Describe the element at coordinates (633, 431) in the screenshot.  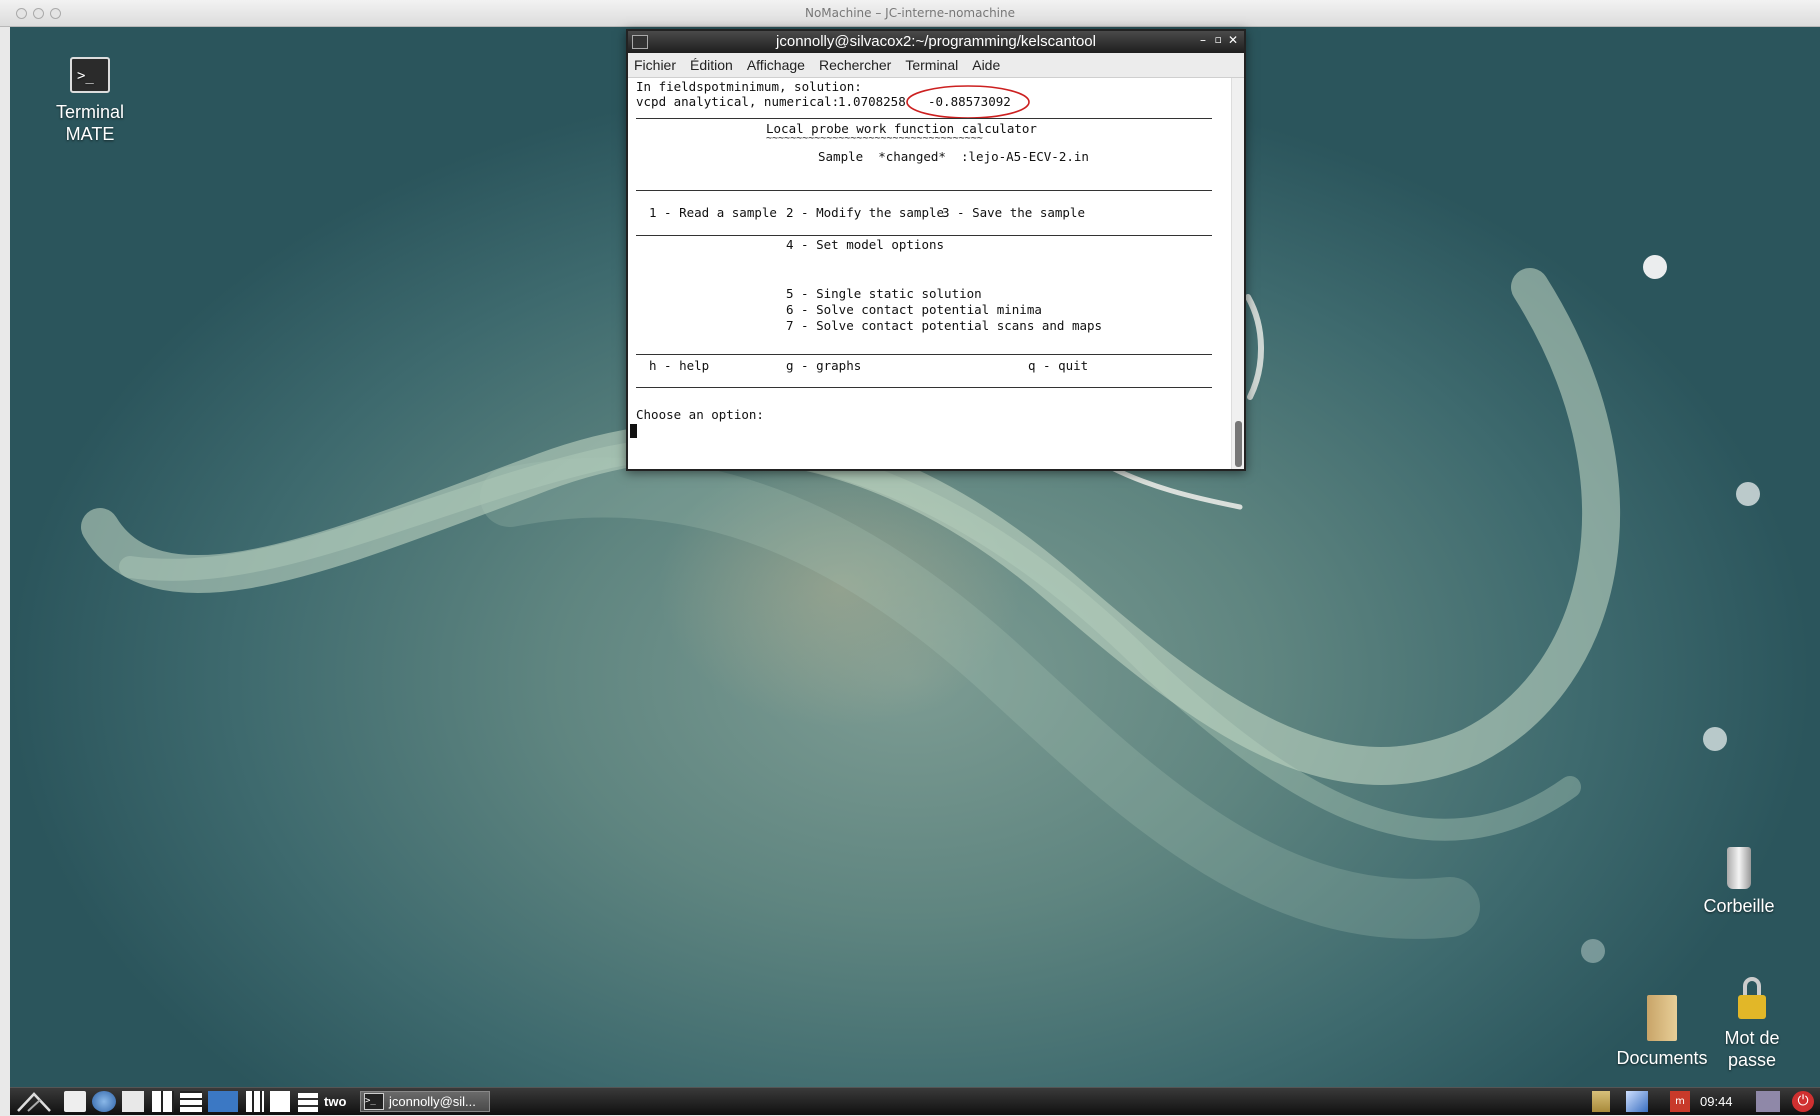
I see `text-cursor` at that location.